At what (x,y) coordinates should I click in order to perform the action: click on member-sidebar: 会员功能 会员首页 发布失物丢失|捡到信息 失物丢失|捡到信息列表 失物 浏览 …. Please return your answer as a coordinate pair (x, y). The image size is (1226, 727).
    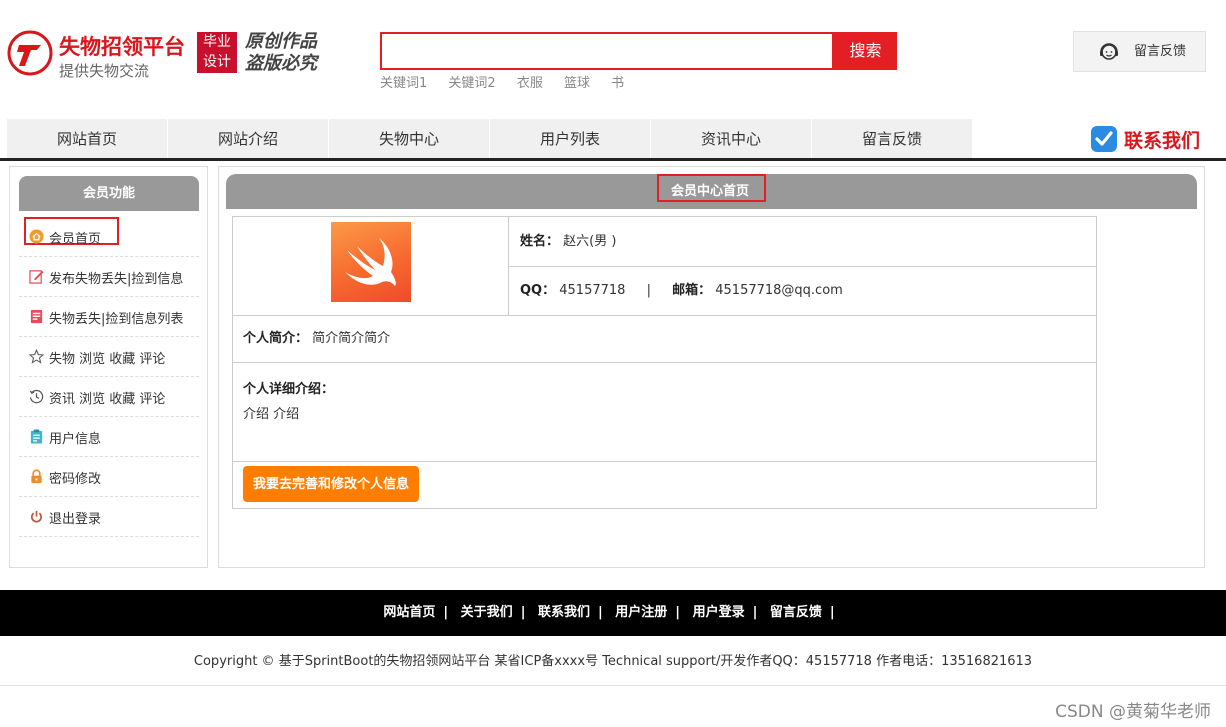
    Looking at the image, I should click on (108, 367).